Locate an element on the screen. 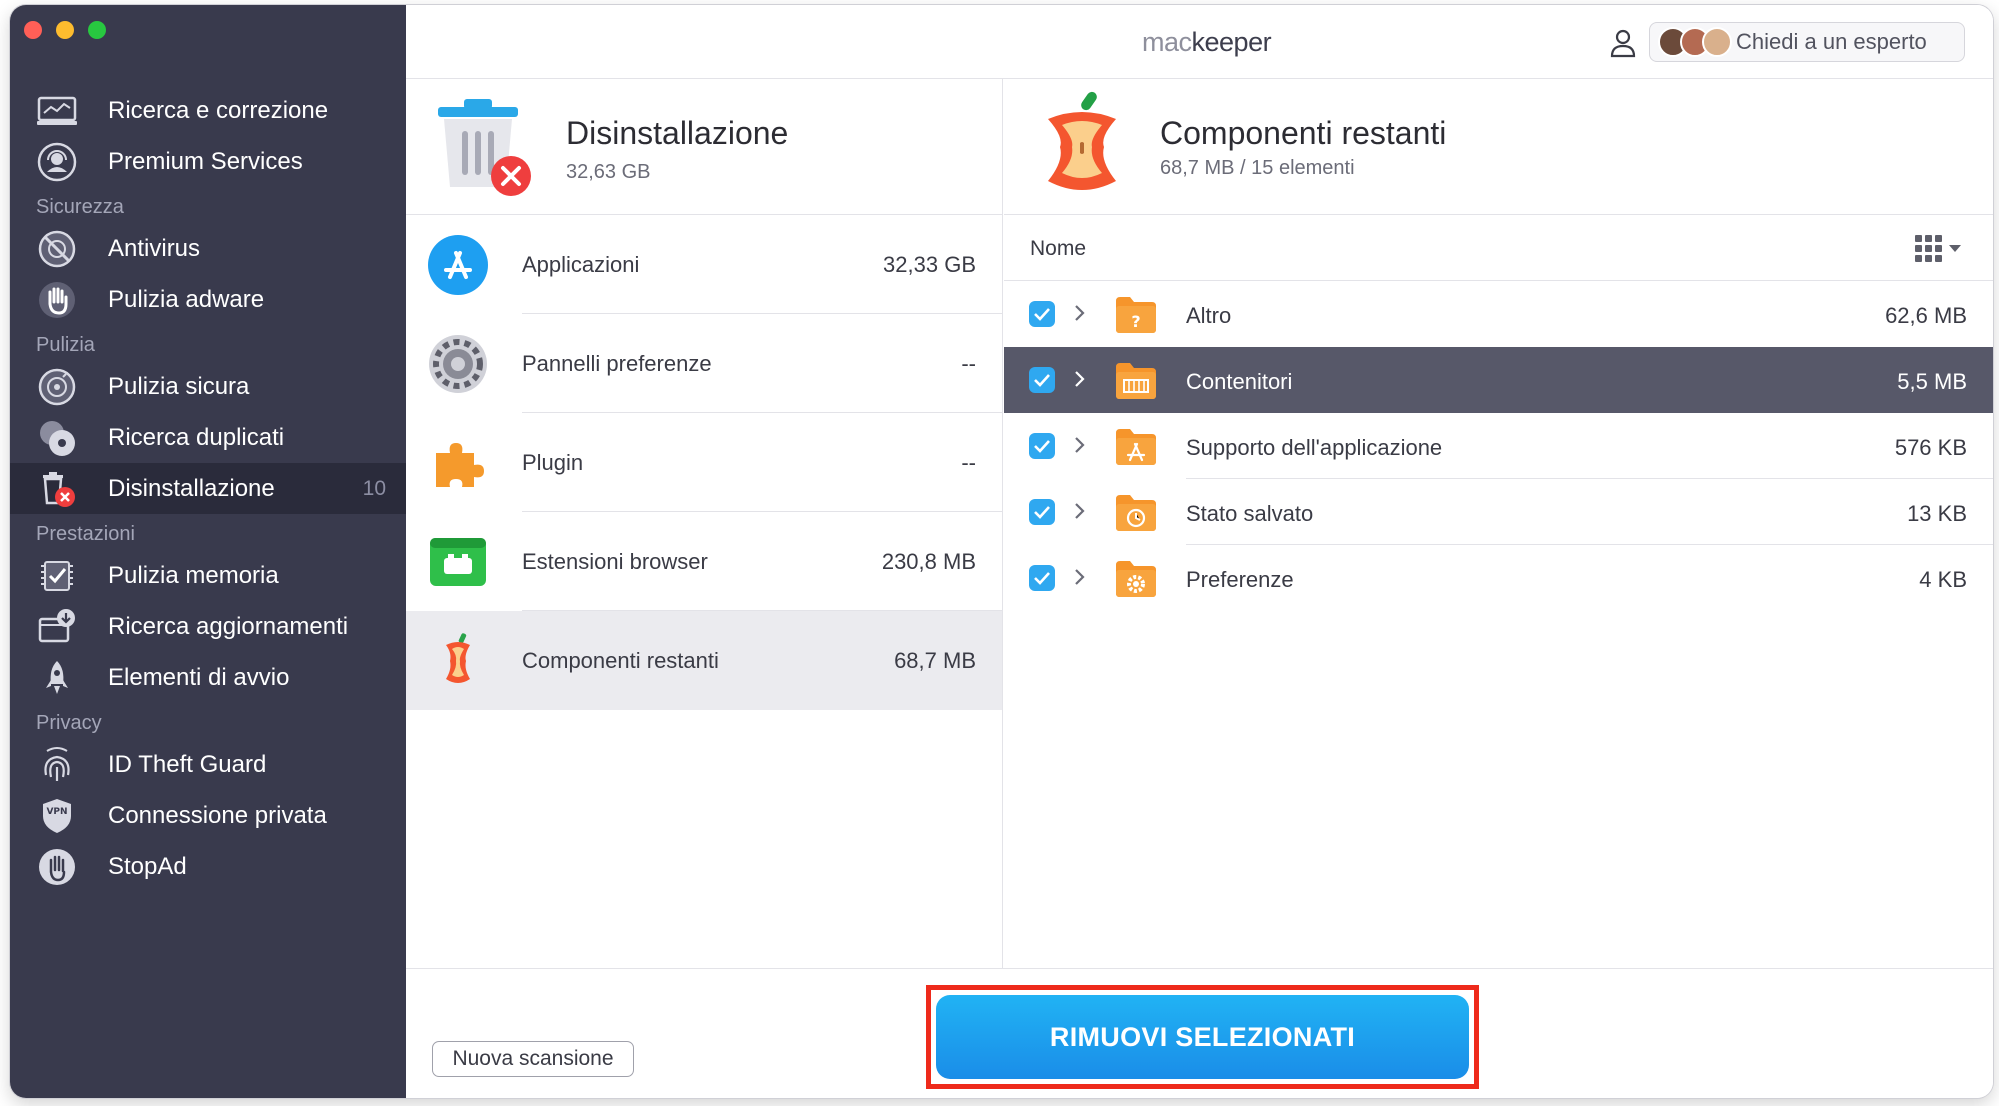  puzzle-icon is located at coordinates (458, 463).